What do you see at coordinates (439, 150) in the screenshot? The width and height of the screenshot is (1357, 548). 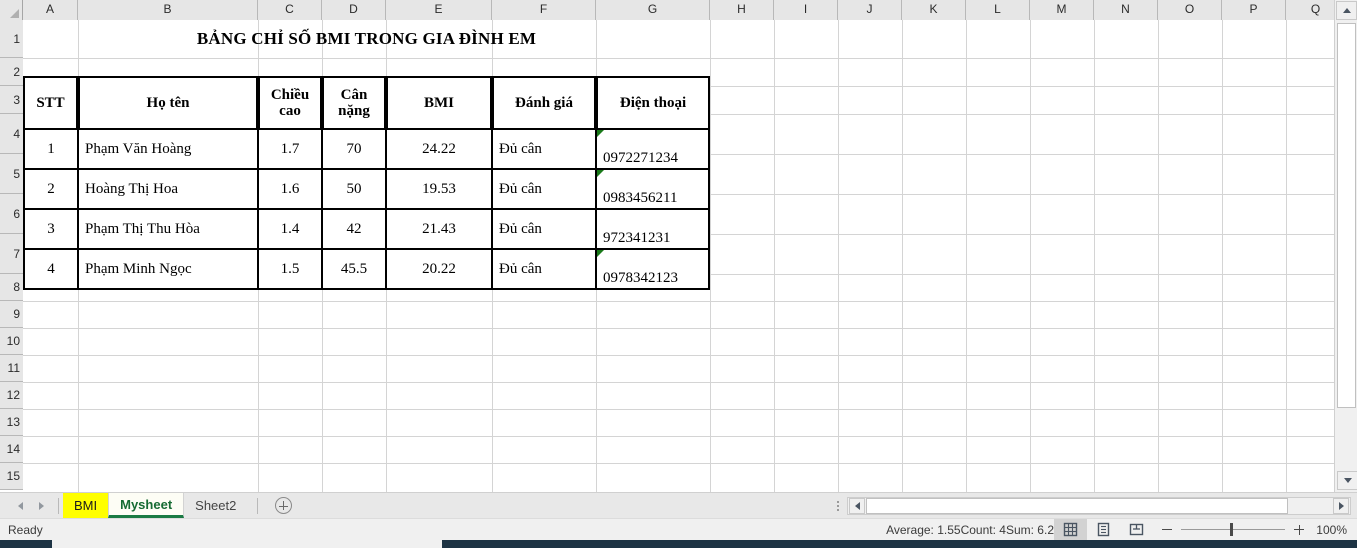 I see `cell-bmi-row1: 24.22` at bounding box center [439, 150].